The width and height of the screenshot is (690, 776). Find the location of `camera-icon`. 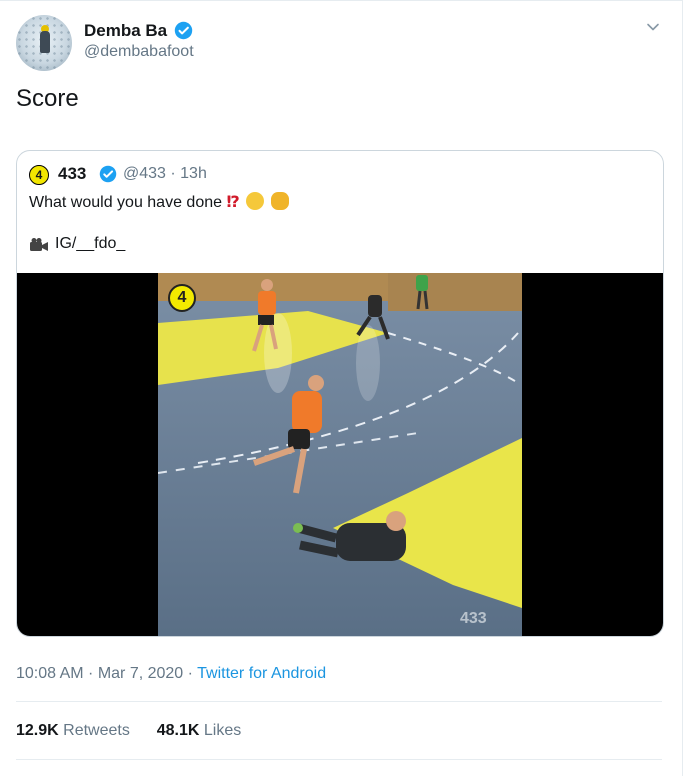

camera-icon is located at coordinates (39, 244).